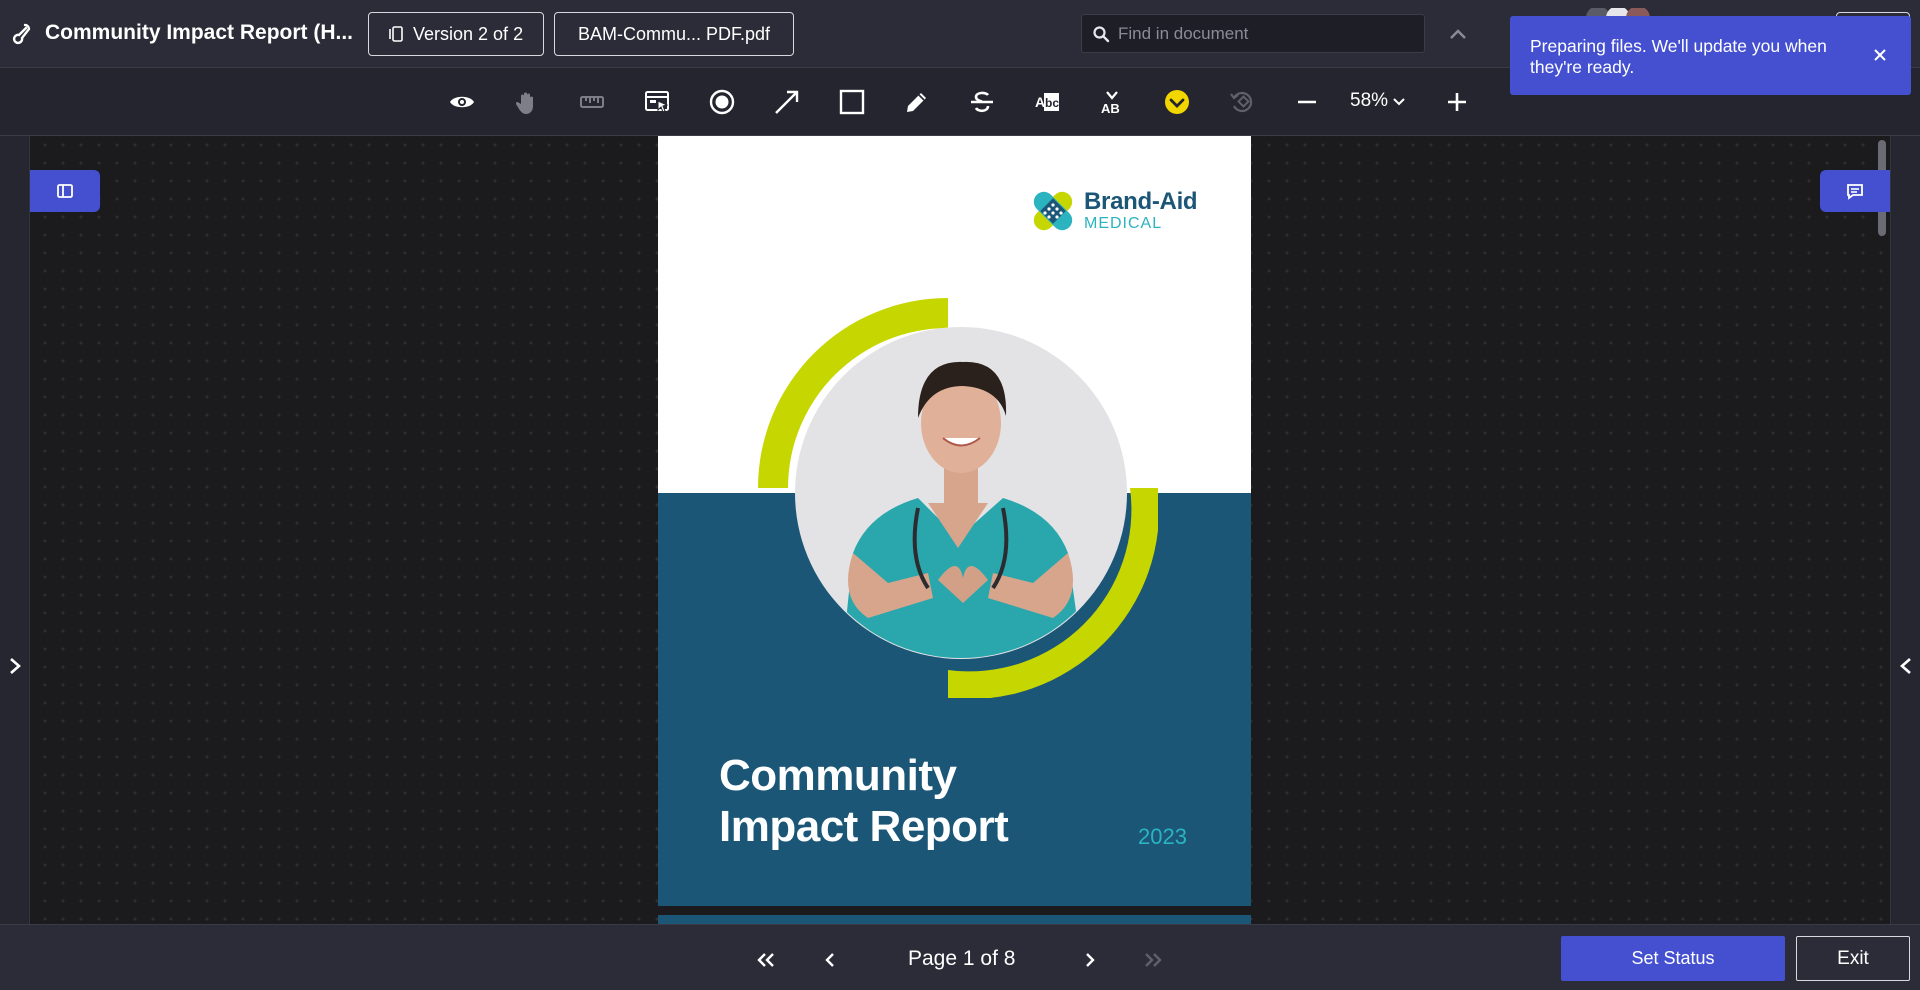 The width and height of the screenshot is (1920, 990). I want to click on brand-name: Brand-Aid, so click(1141, 201).